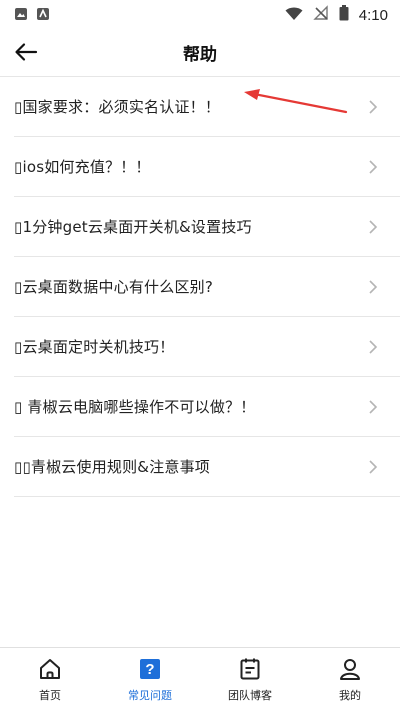 The height and width of the screenshot is (711, 400). I want to click on nav-blog: 团队博客, so click(250, 679).